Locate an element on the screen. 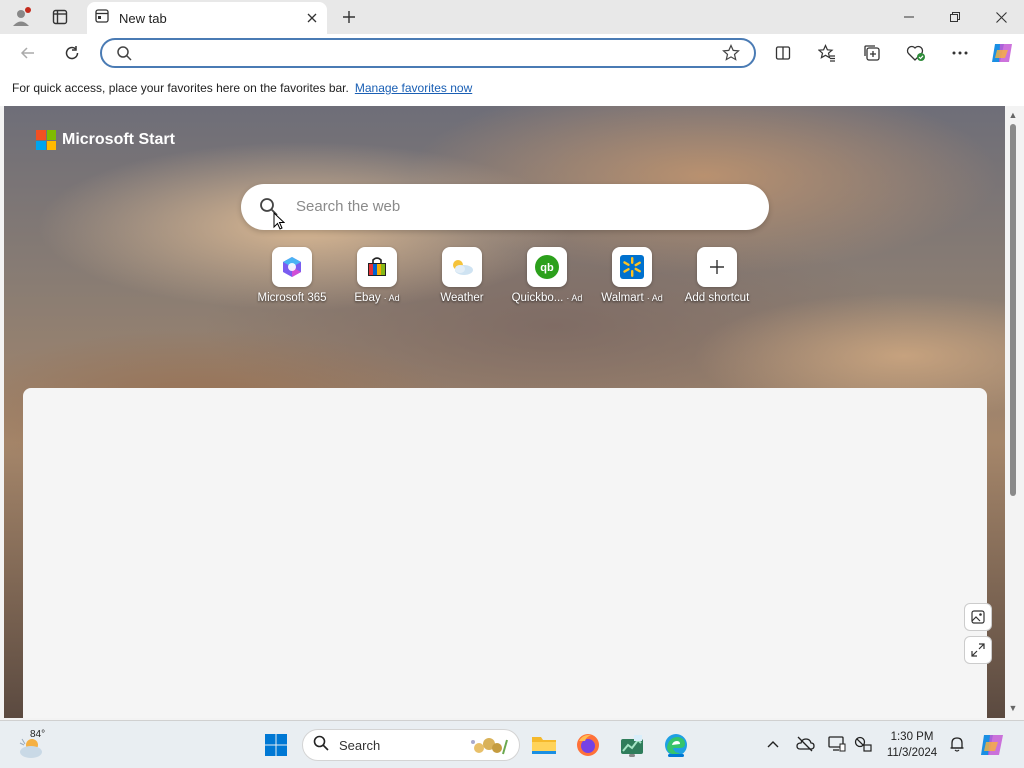 This screenshot has width=1024, height=768. show-hidden-icons-icon is located at coordinates (773, 744).